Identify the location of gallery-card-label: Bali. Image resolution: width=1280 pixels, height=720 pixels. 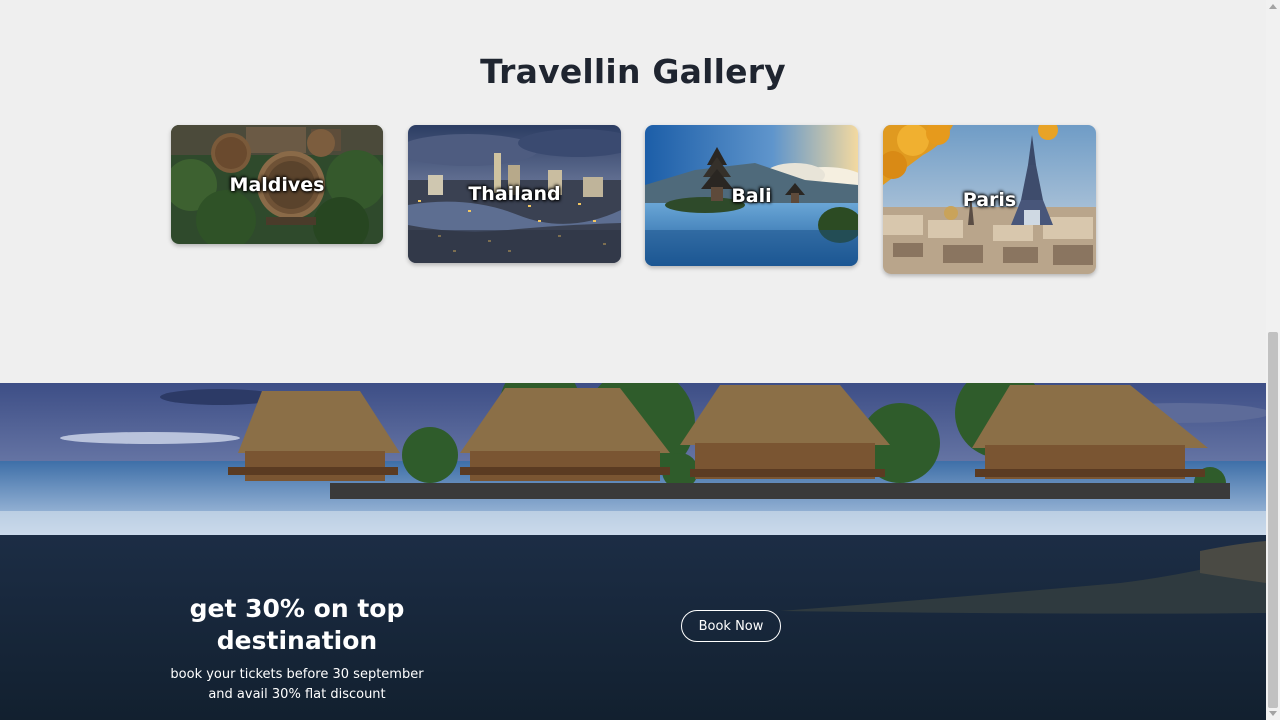
(751, 195).